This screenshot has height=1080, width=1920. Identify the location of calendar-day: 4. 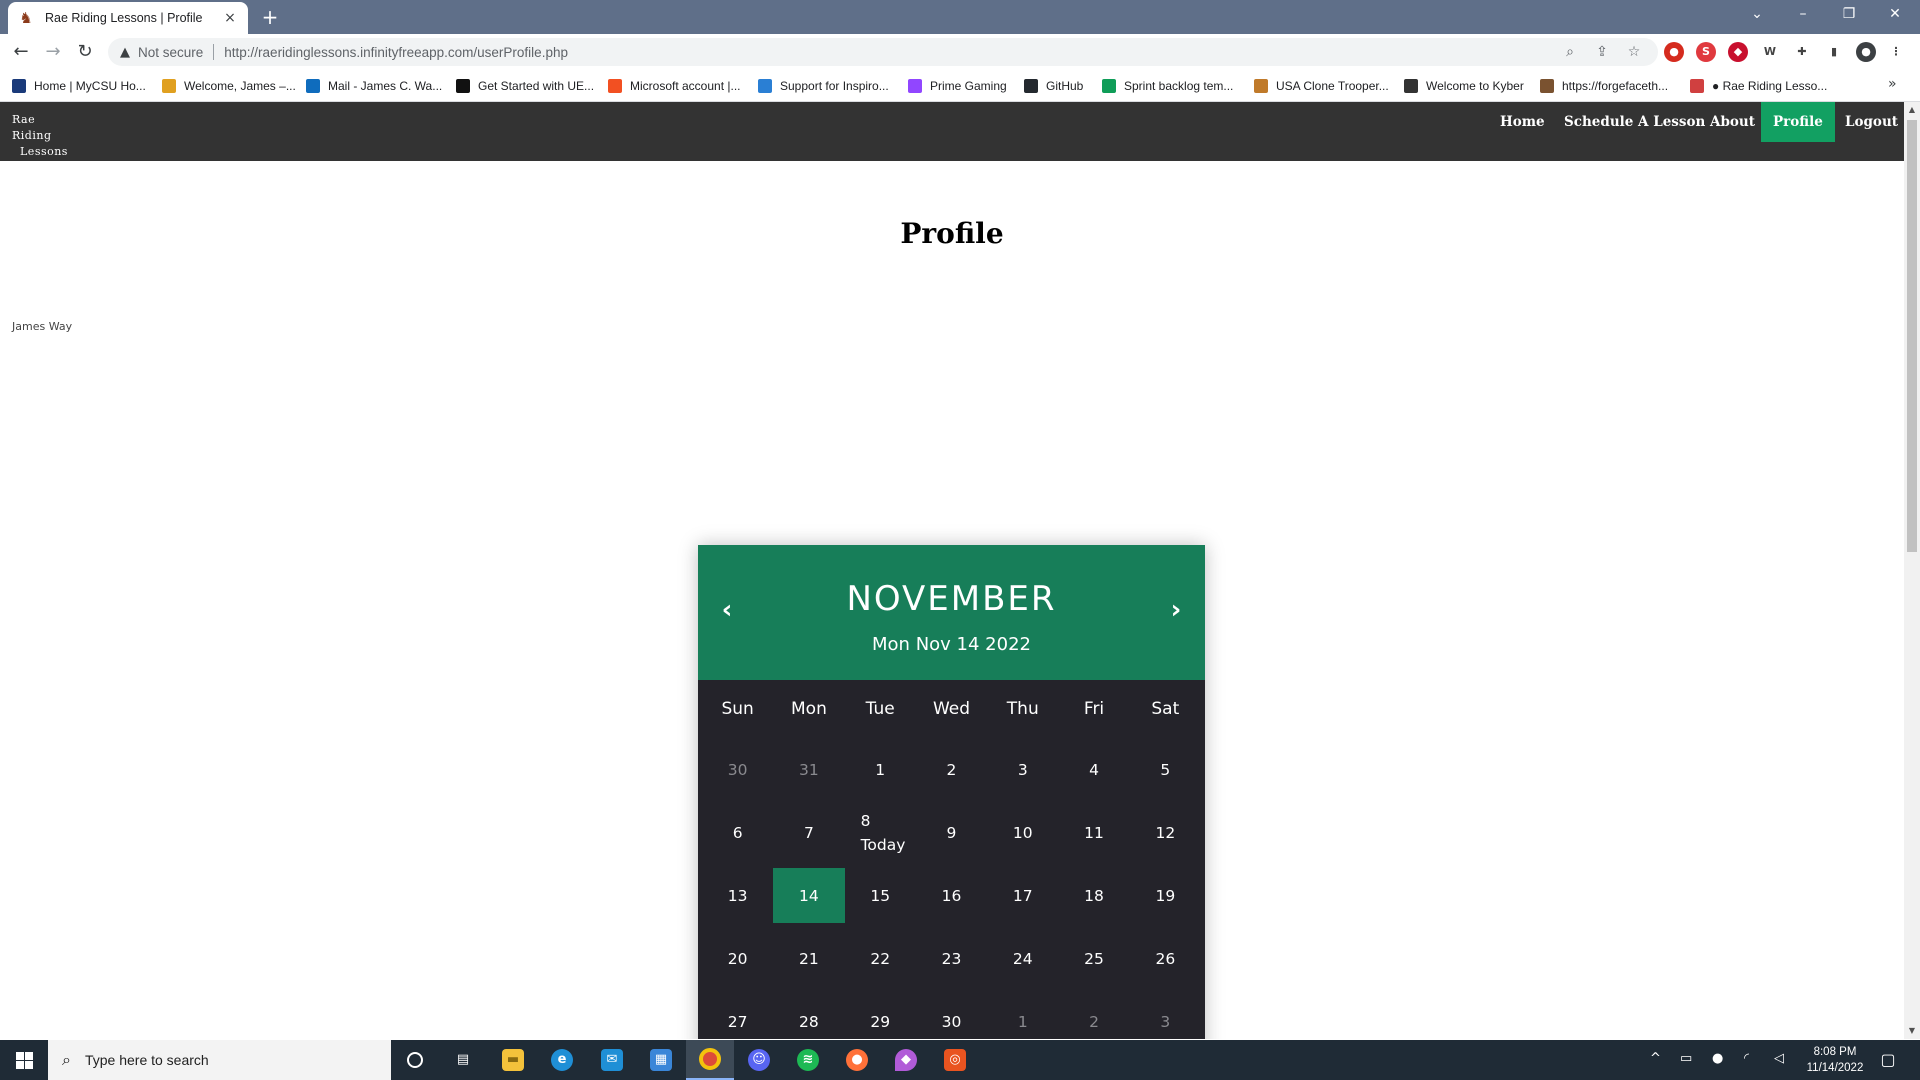
(1093, 769).